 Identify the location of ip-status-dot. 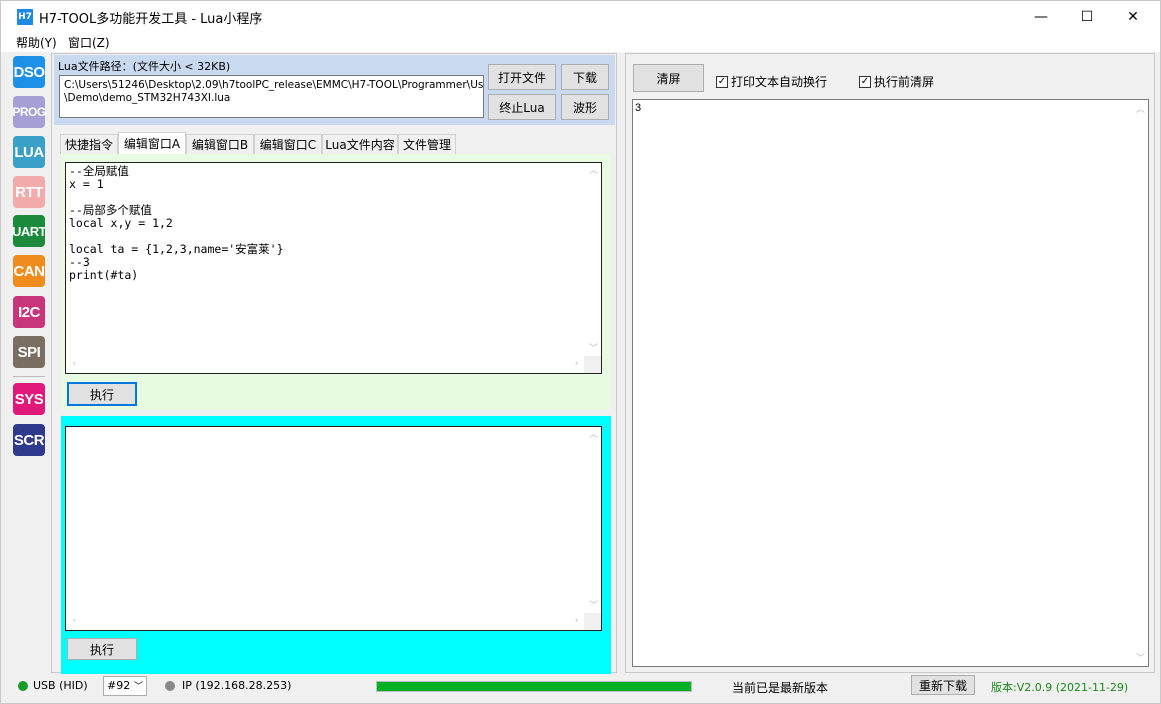
(170, 686).